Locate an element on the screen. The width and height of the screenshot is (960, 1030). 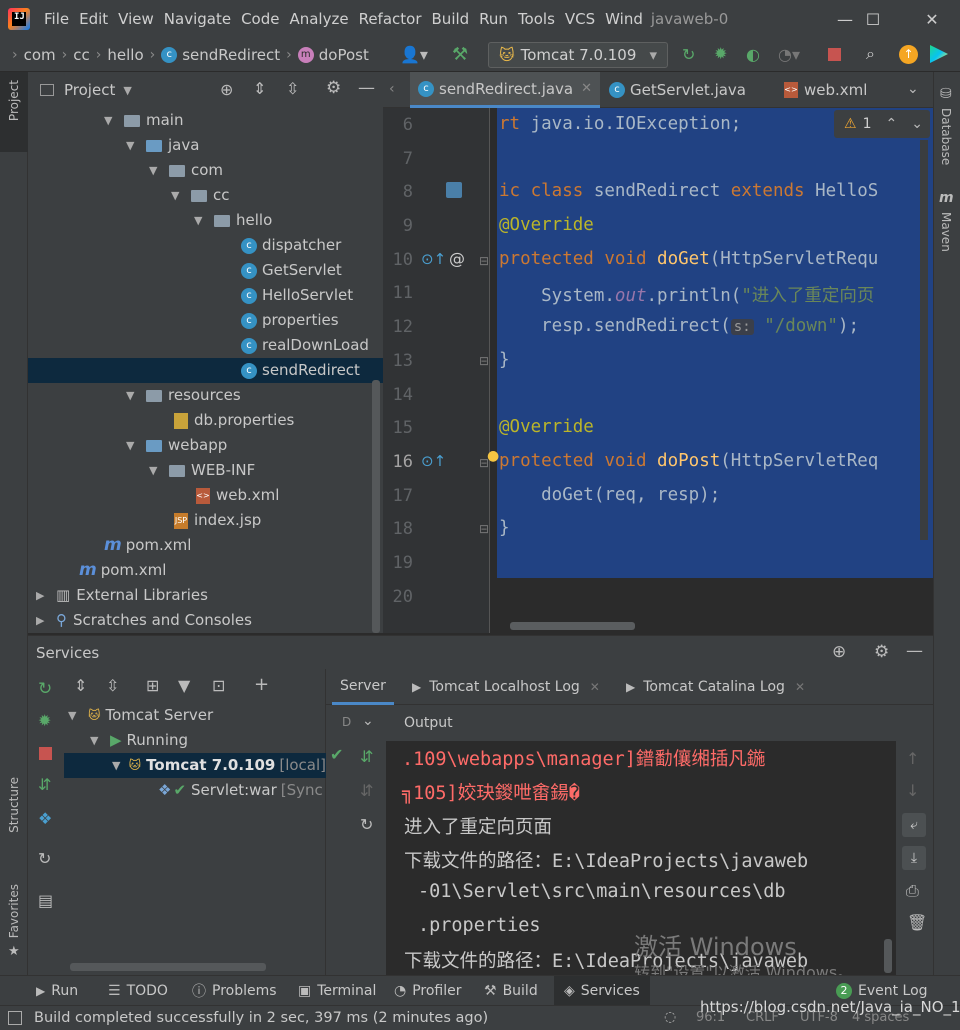
menu-build: Build is located at coordinates (451, 19).